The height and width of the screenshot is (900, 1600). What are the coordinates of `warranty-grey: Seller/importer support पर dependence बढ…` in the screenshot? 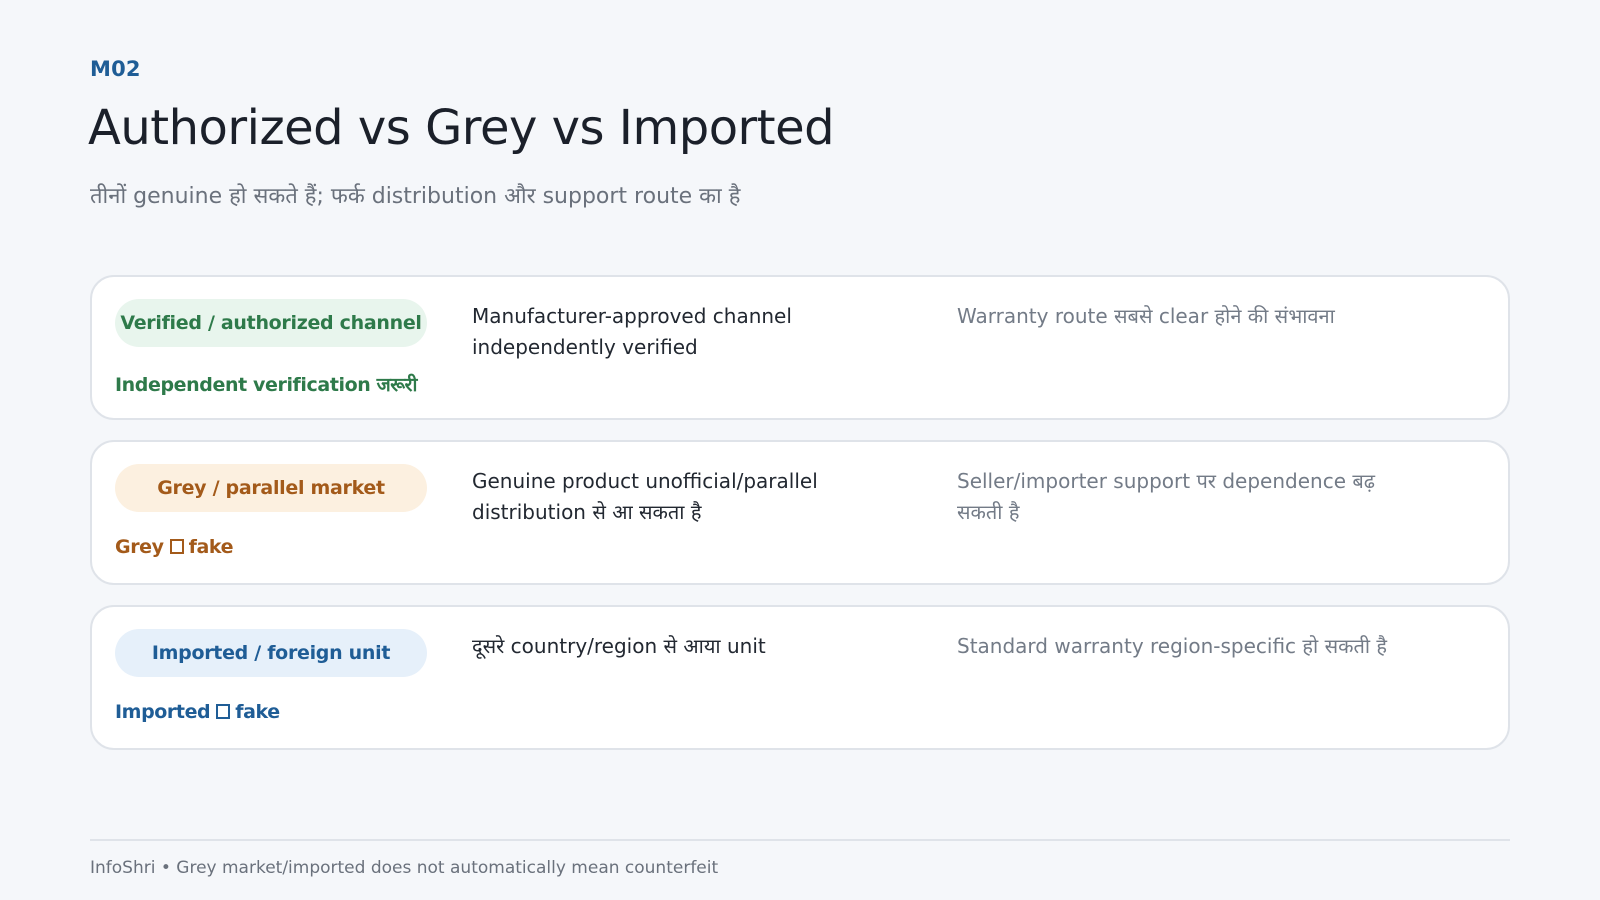 It's located at (1166, 496).